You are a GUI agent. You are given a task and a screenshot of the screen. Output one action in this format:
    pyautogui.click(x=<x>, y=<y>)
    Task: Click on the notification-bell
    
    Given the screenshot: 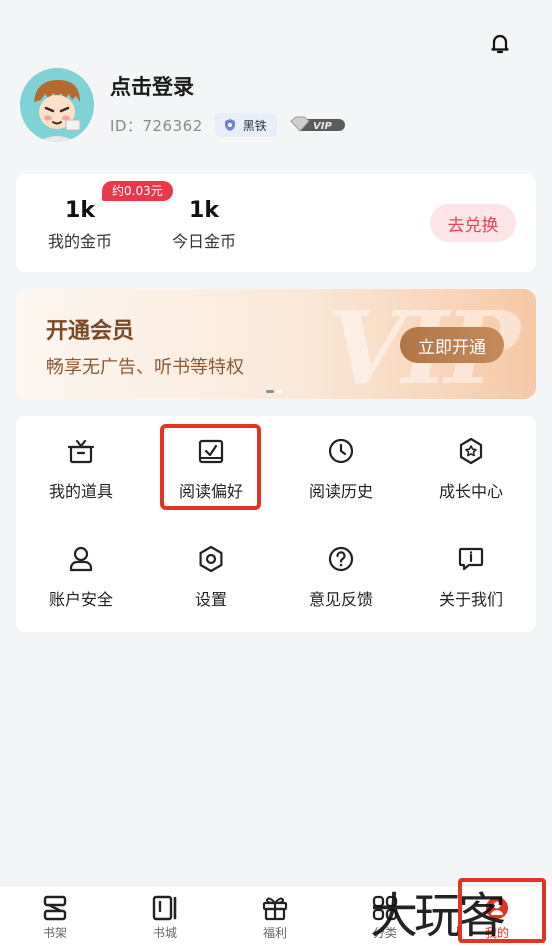 What is the action you would take?
    pyautogui.click(x=500, y=43)
    